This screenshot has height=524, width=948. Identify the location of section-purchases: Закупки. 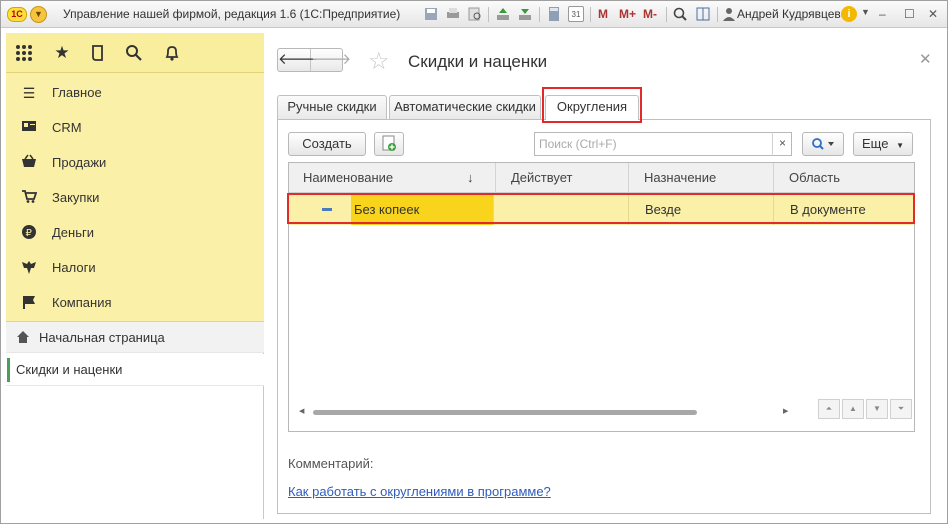
(135, 197).